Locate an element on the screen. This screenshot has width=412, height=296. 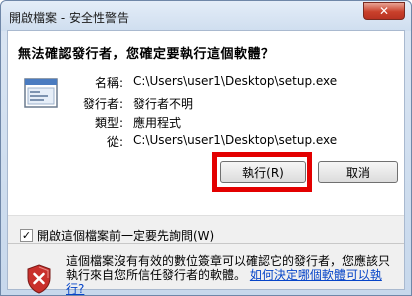
title-bar: 開啟檔案 - 安全性警告 ✕ is located at coordinates (206, 16).